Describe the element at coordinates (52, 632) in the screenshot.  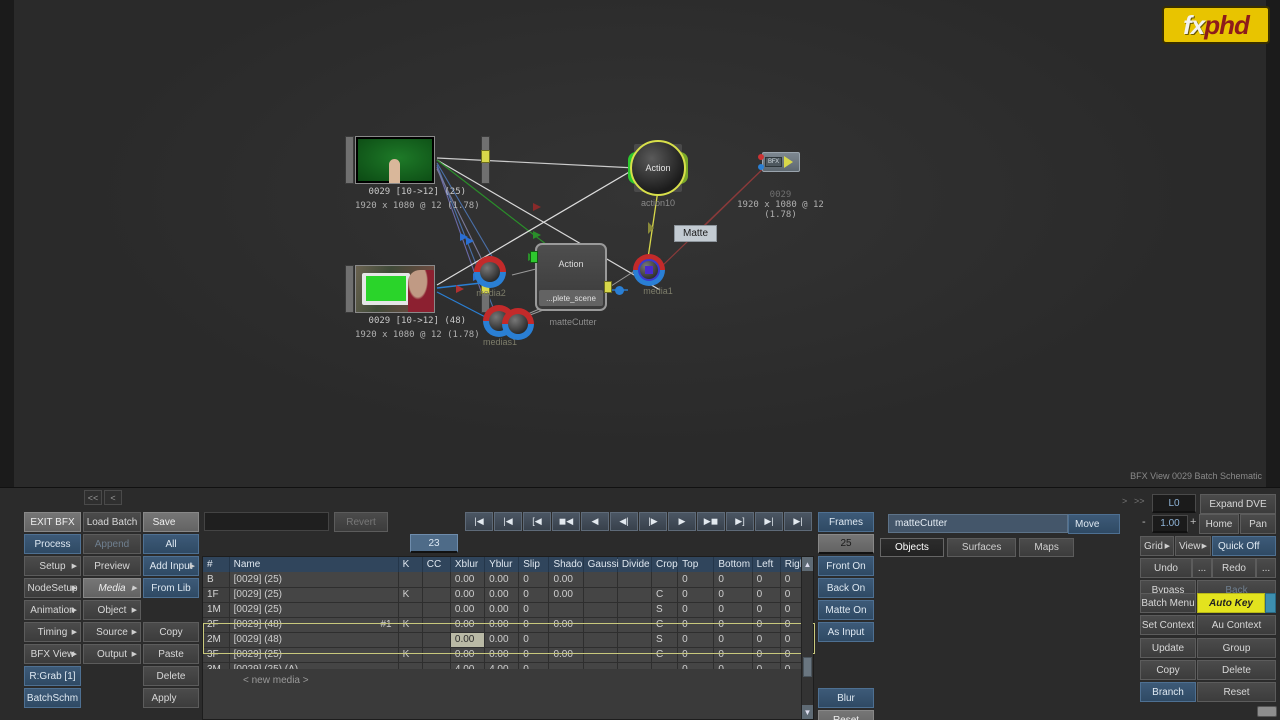
I see `timing-menu-button: Timing` at that location.